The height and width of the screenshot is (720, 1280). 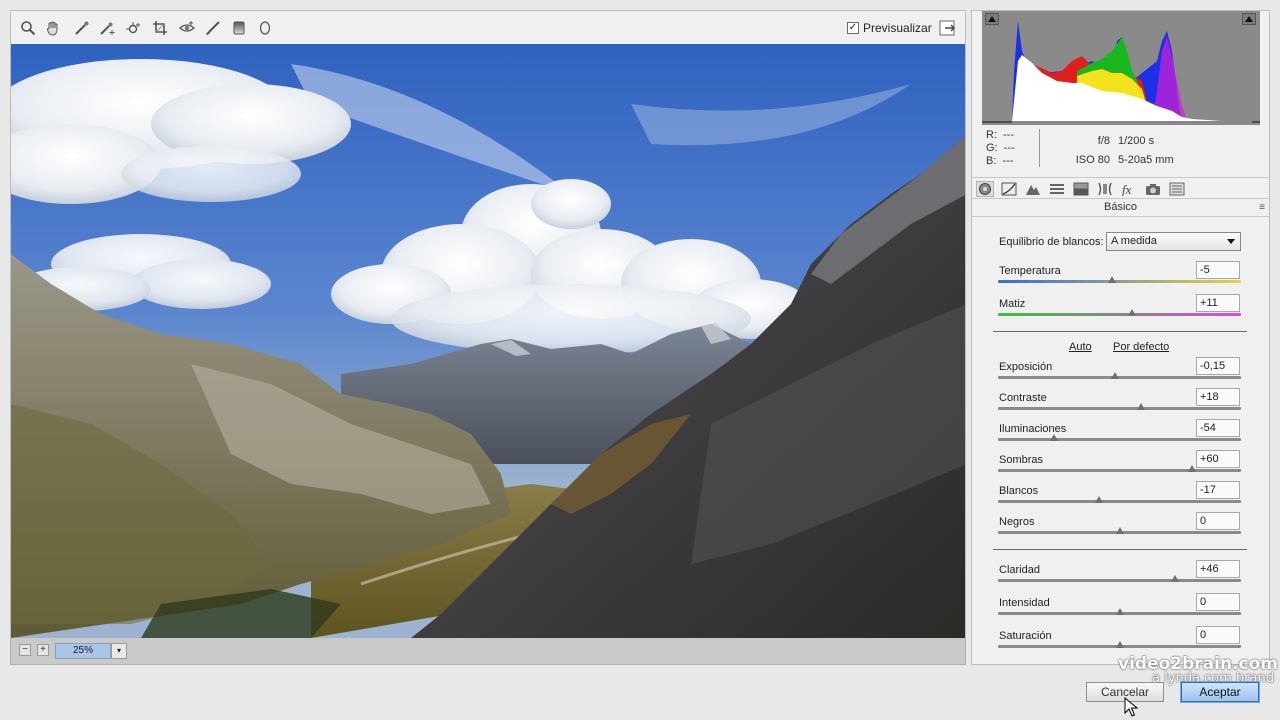 I want to click on crop-tool-icon, so click(x=160, y=28).